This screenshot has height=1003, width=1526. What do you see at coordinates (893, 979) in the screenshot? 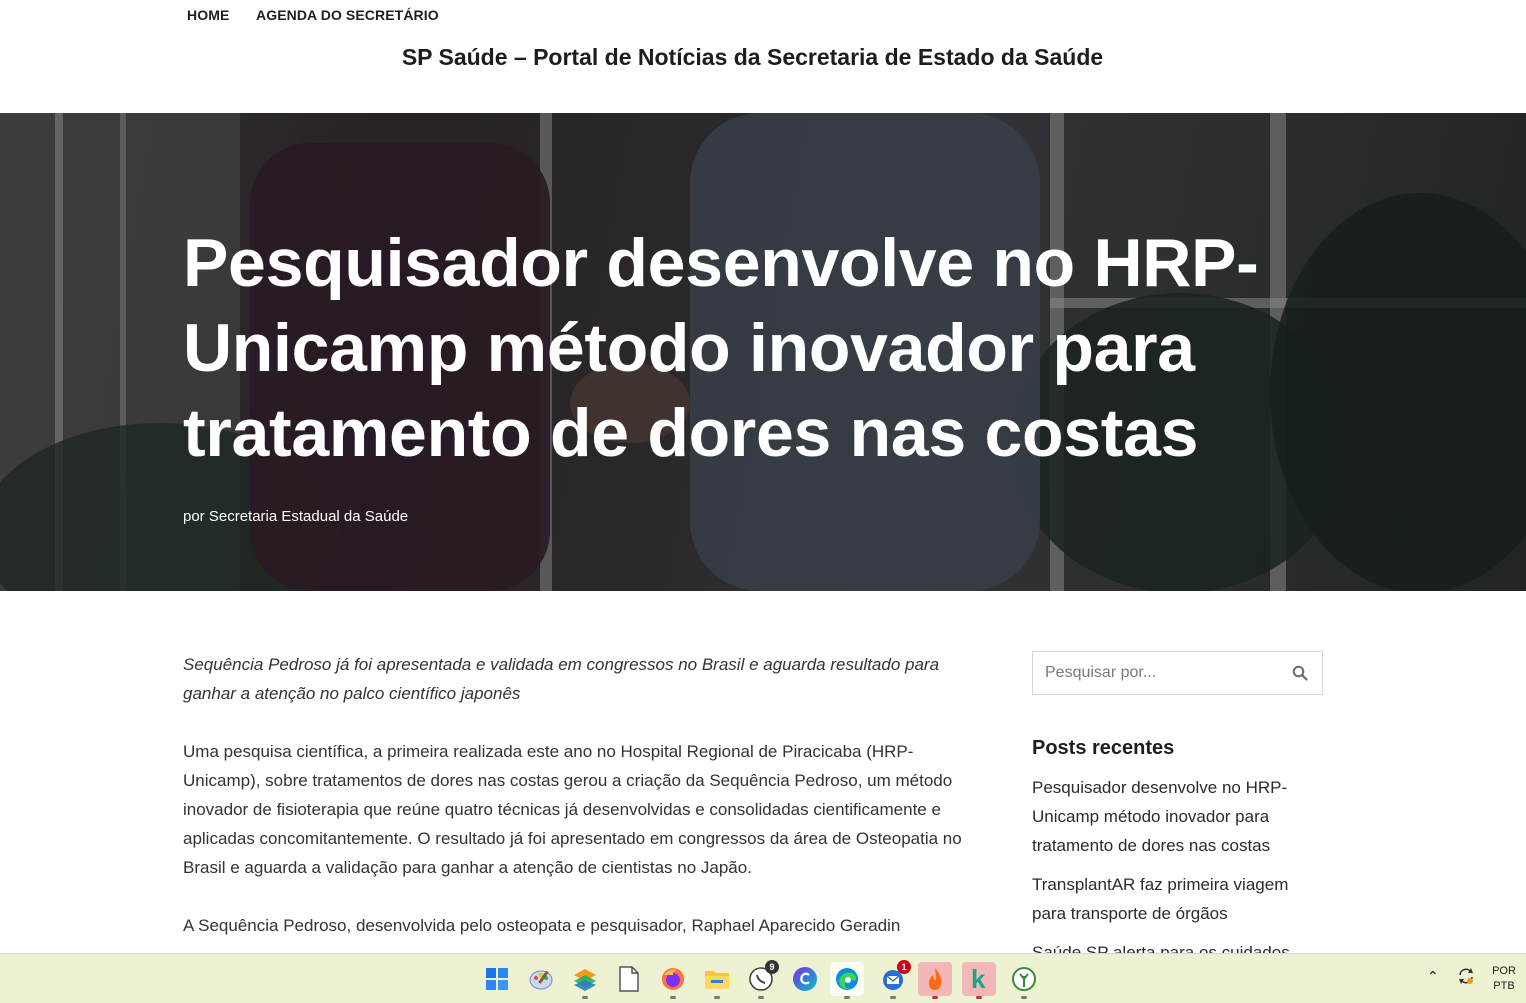
I see `thunderbird-icon: 1` at bounding box center [893, 979].